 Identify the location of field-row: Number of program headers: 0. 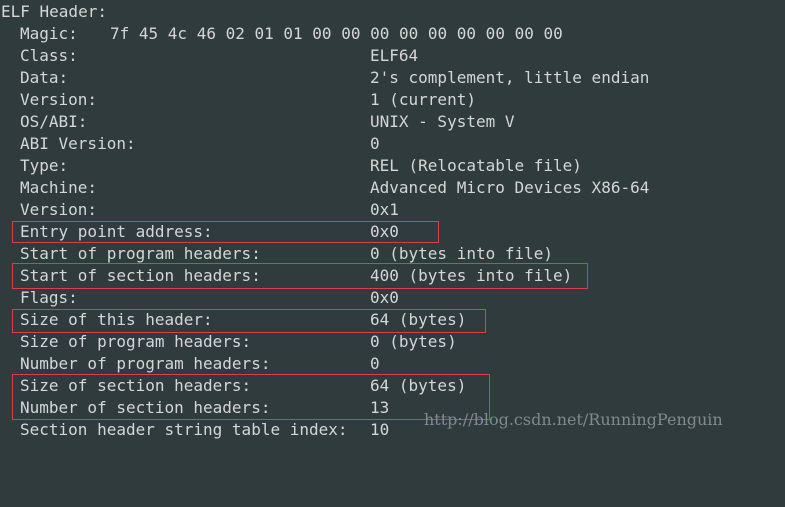
(392, 364).